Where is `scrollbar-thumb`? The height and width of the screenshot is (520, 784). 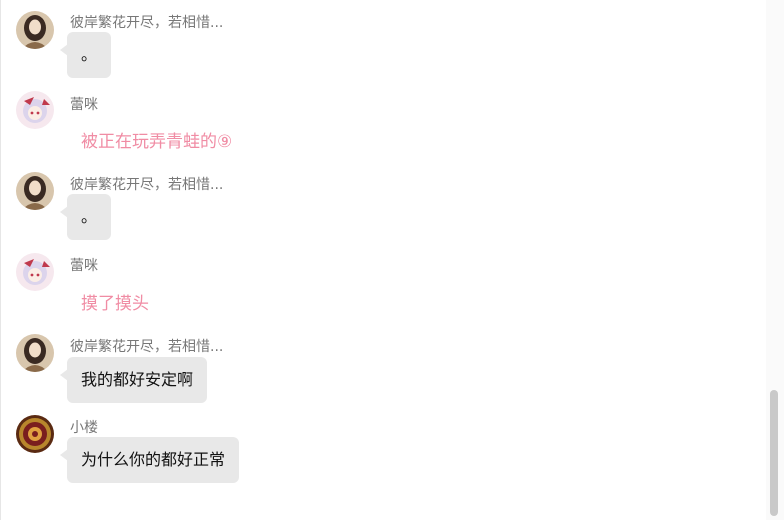
scrollbar-thumb is located at coordinates (774, 453).